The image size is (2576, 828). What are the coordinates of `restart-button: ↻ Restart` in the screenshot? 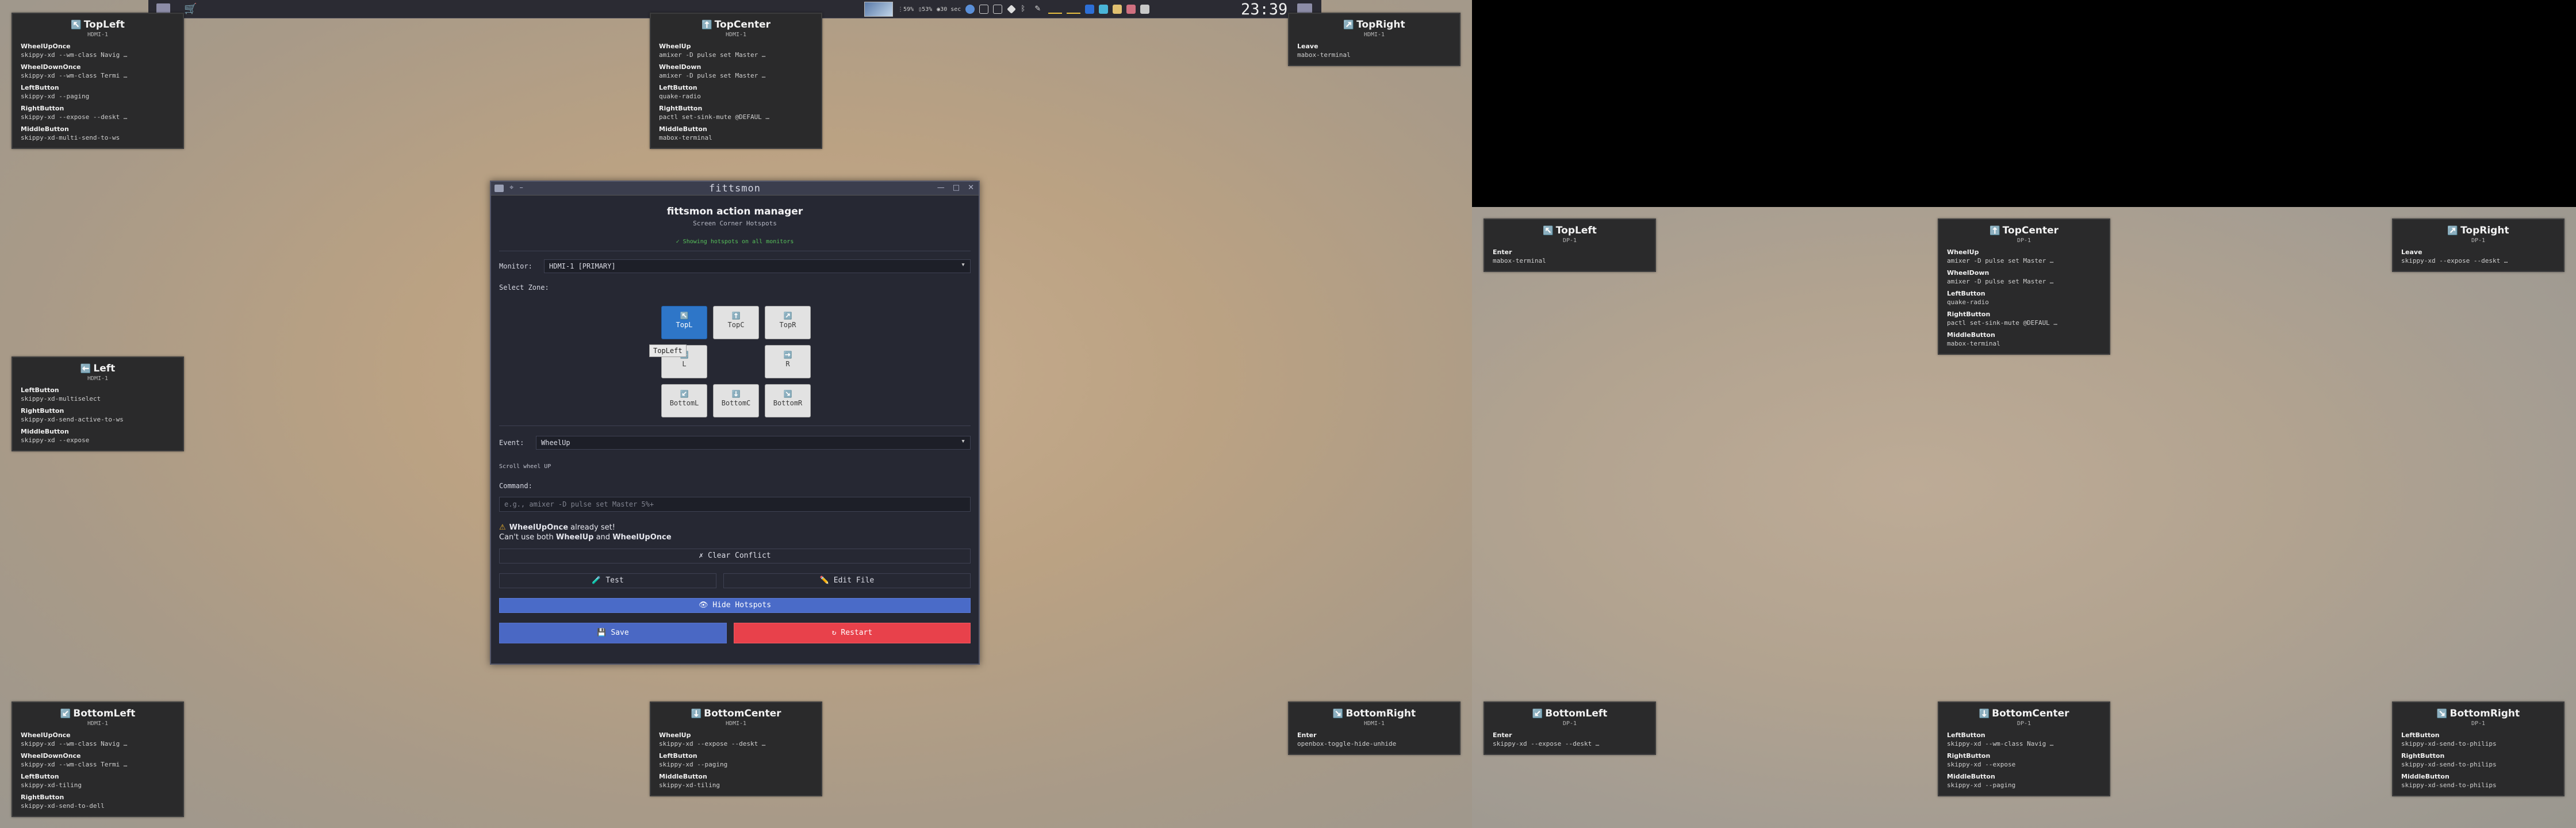 It's located at (852, 633).